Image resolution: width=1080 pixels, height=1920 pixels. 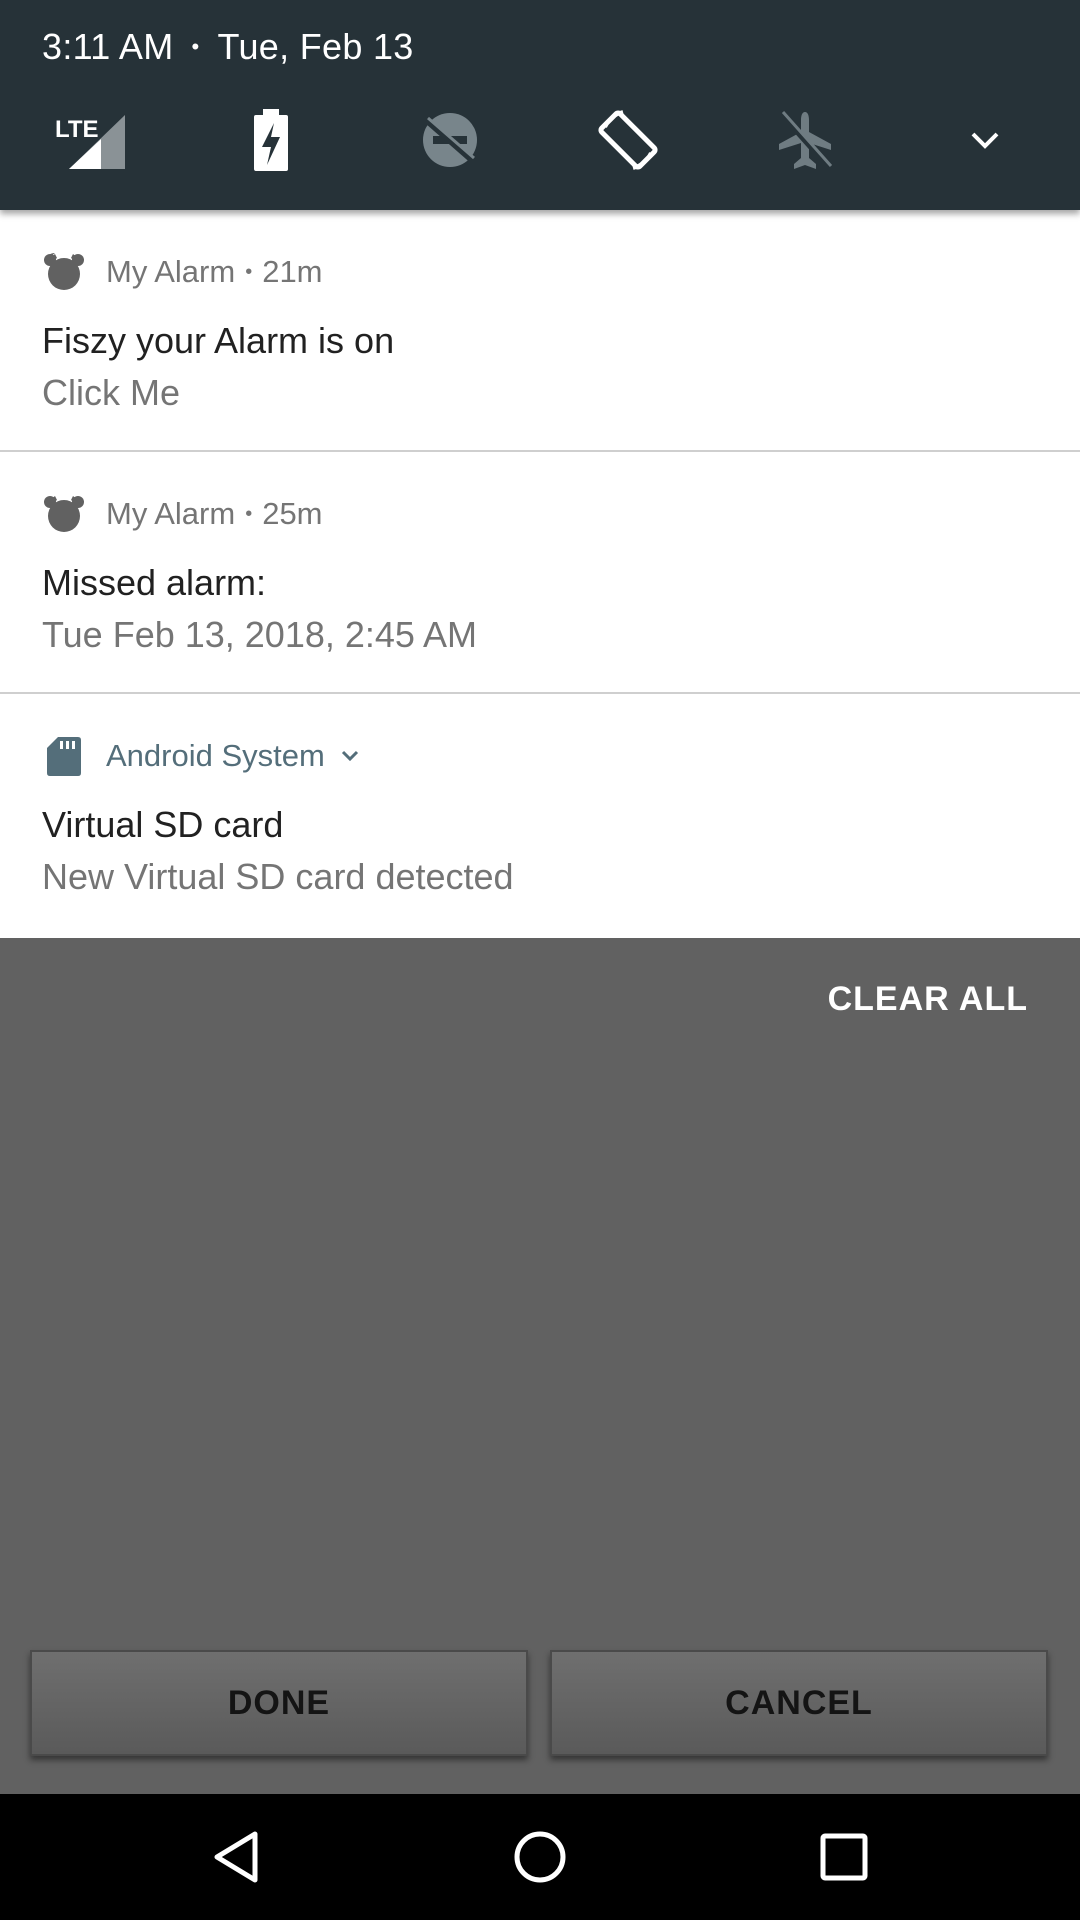 I want to click on notification-text: New Virtual SD card detected, so click(x=278, y=876).